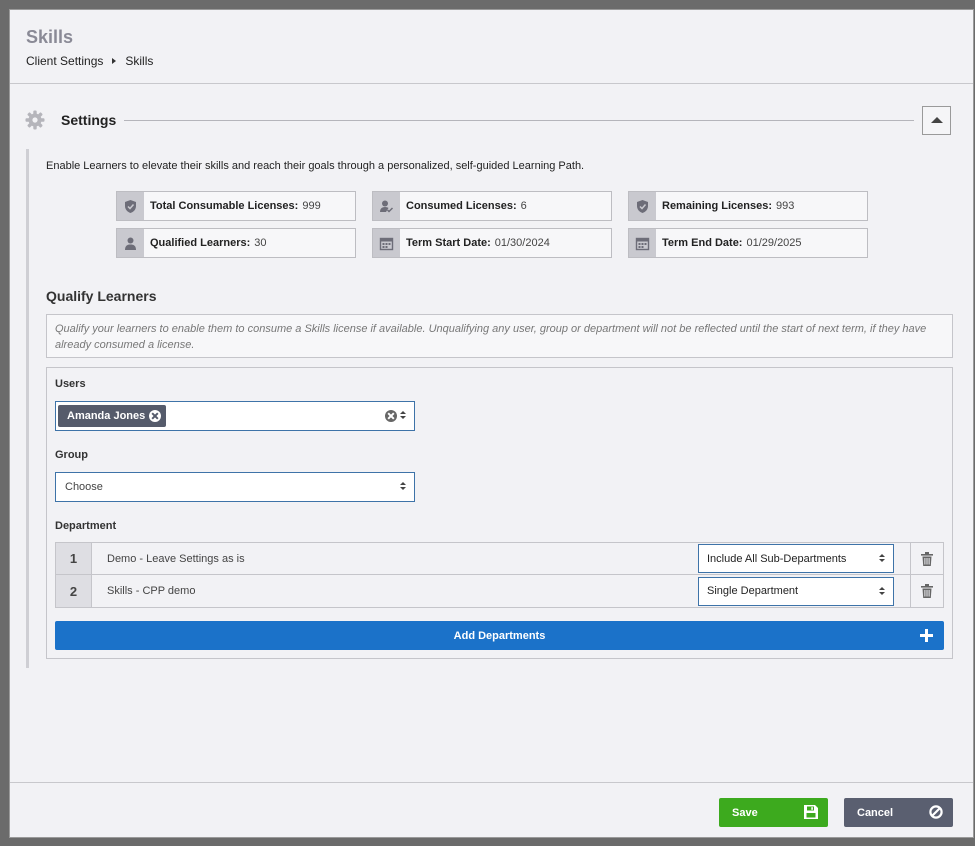 Image resolution: width=975 pixels, height=846 pixels. Describe the element at coordinates (499, 61) in the screenshot. I see `breadcrumb: Client Settings Skills` at that location.